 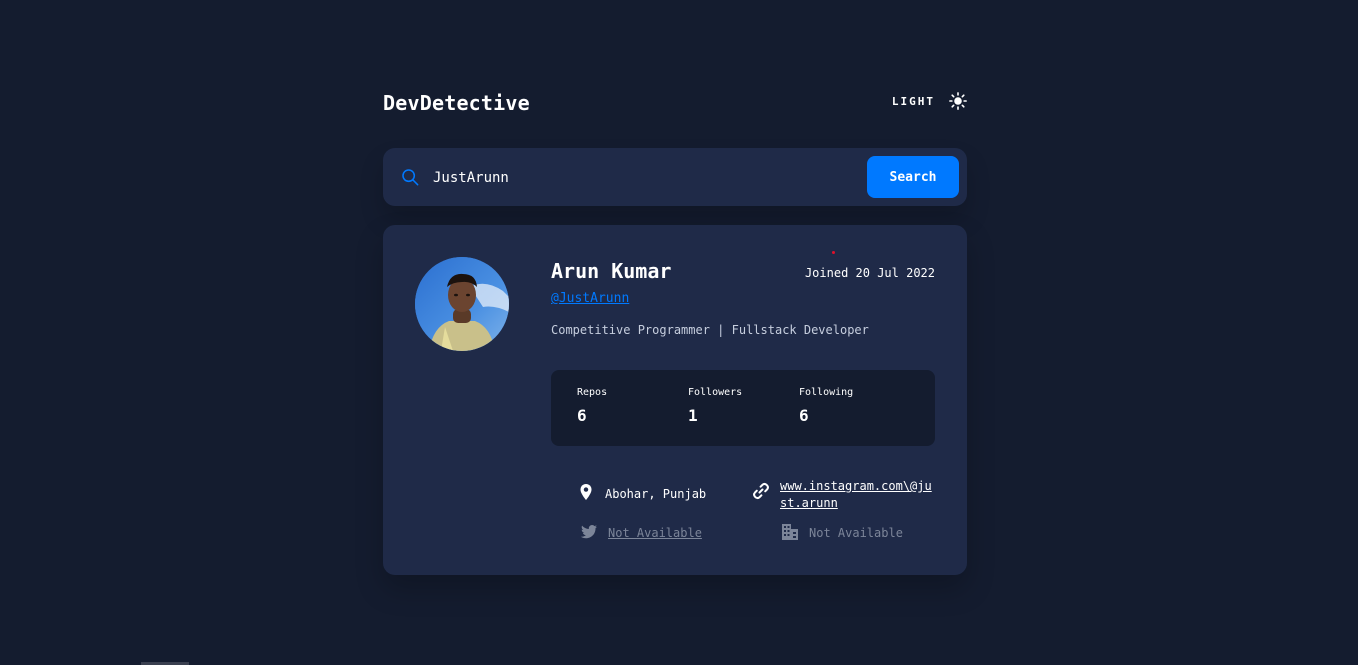 What do you see at coordinates (588, 532) in the screenshot?
I see `twitter-icon` at bounding box center [588, 532].